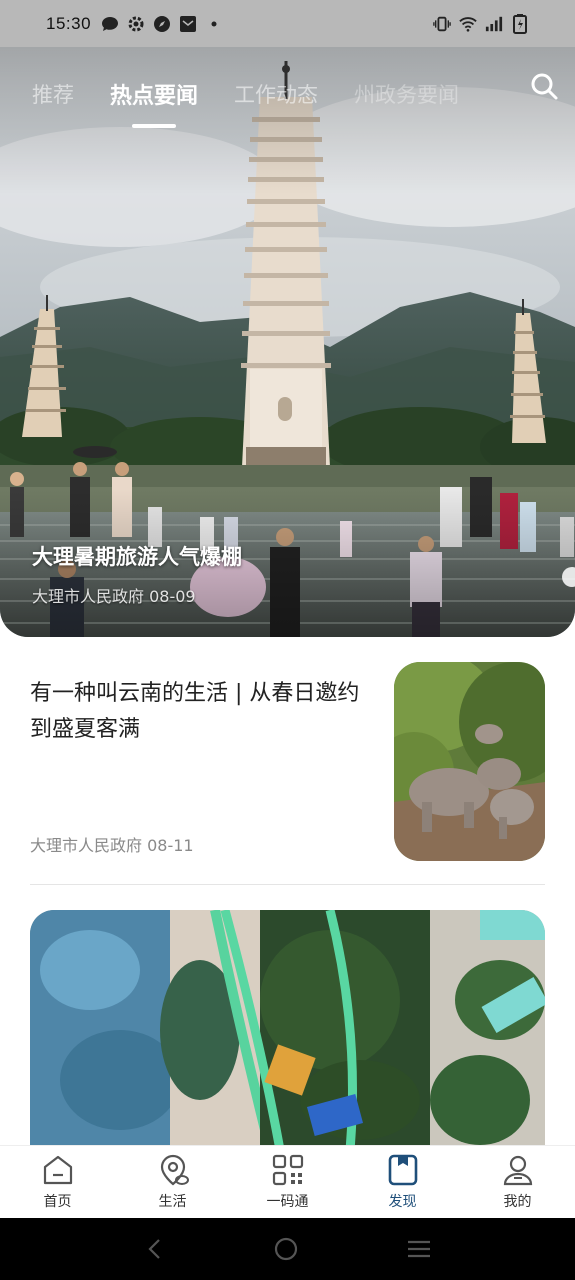 The image size is (575, 1280). I want to click on article-thumbnail-elephants, so click(469, 761).